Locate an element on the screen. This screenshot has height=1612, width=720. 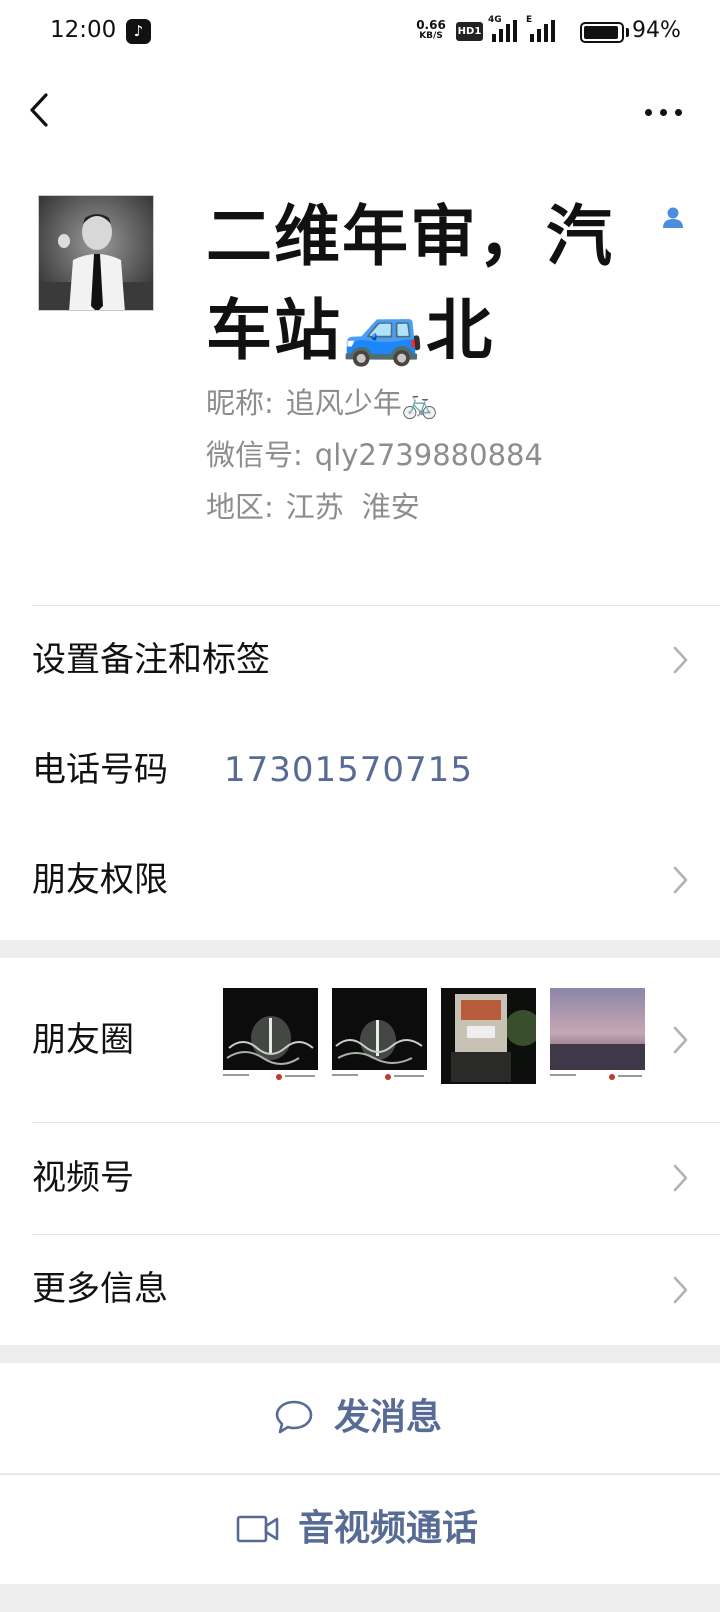
phone-cell: 电话号码 17301570715 is located at coordinates (376, 770).